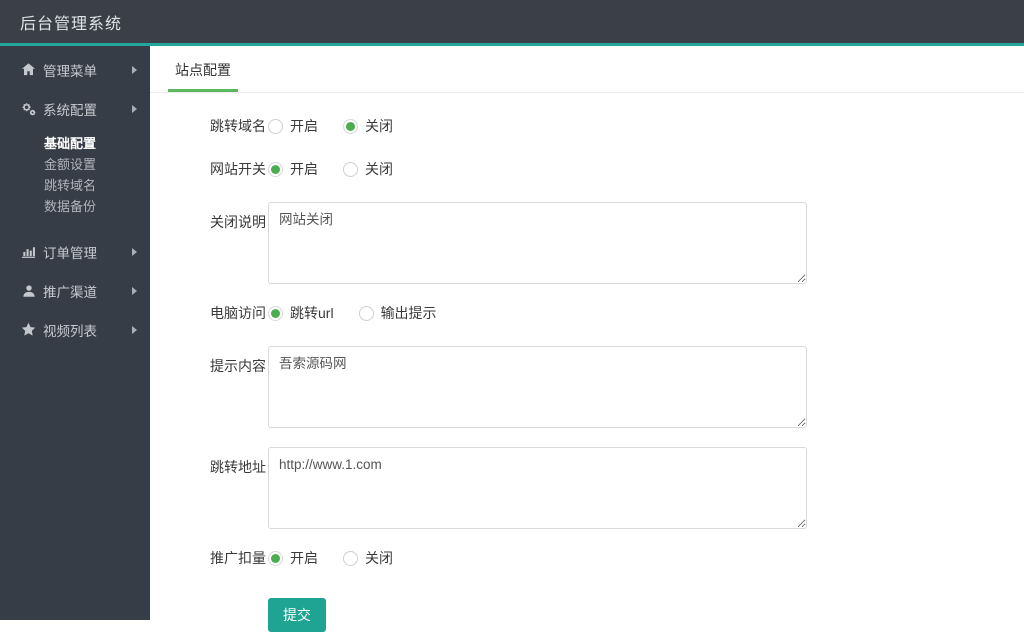  What do you see at coordinates (75, 164) in the screenshot?
I see `sidebar-subitem-amount-settings: 金额设置` at bounding box center [75, 164].